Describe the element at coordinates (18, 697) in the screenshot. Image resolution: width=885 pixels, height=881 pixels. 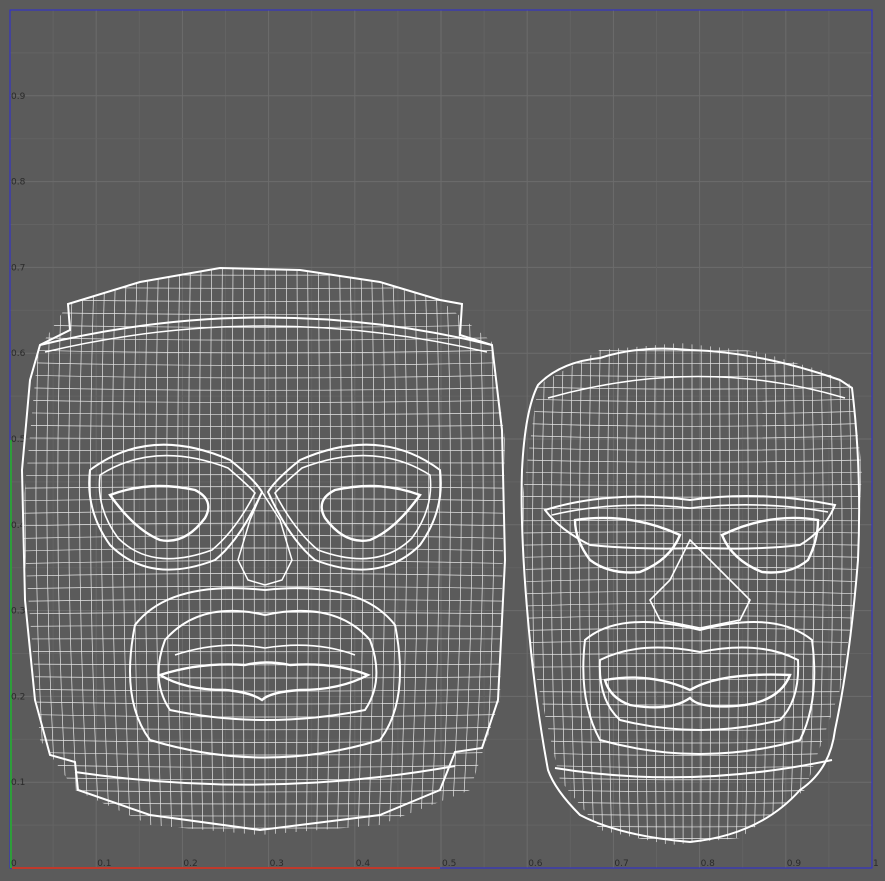
I see `v-tick-label: 0.2` at that location.